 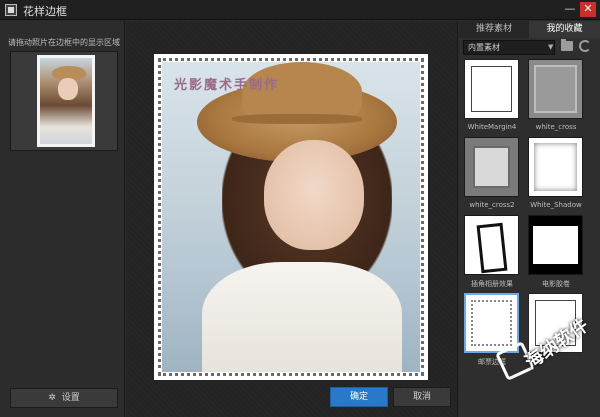 What do you see at coordinates (300, 10) in the screenshot?
I see `title-bar: 花样边框 — ✕` at bounding box center [300, 10].